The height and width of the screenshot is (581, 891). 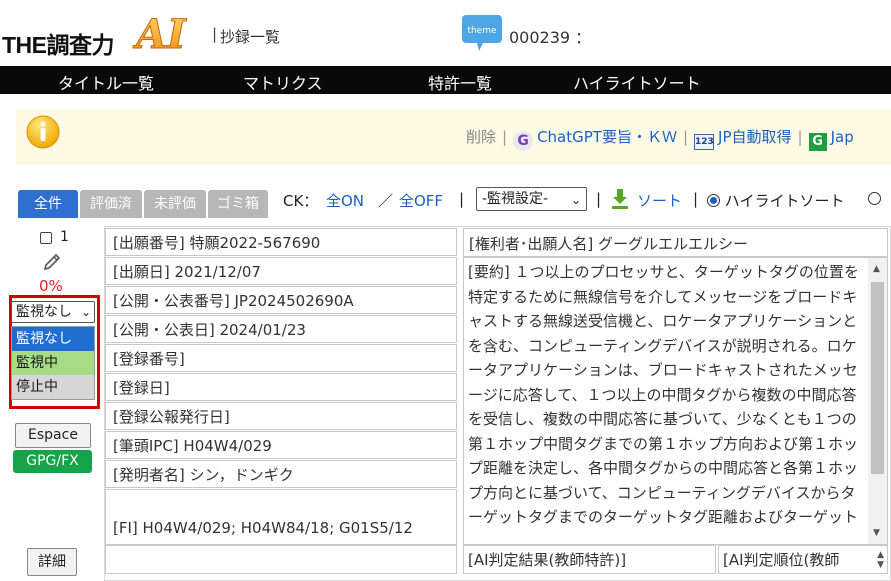 What do you see at coordinates (250, 37) in the screenshot?
I see `page-title: 抄録一覧` at bounding box center [250, 37].